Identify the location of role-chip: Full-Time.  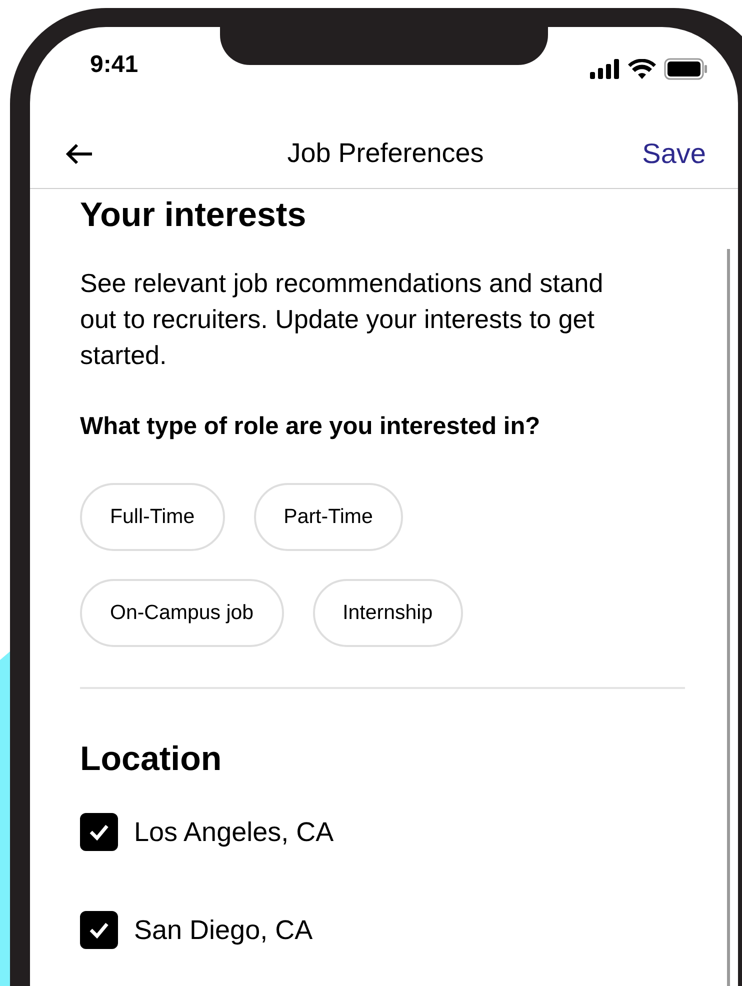
(152, 517).